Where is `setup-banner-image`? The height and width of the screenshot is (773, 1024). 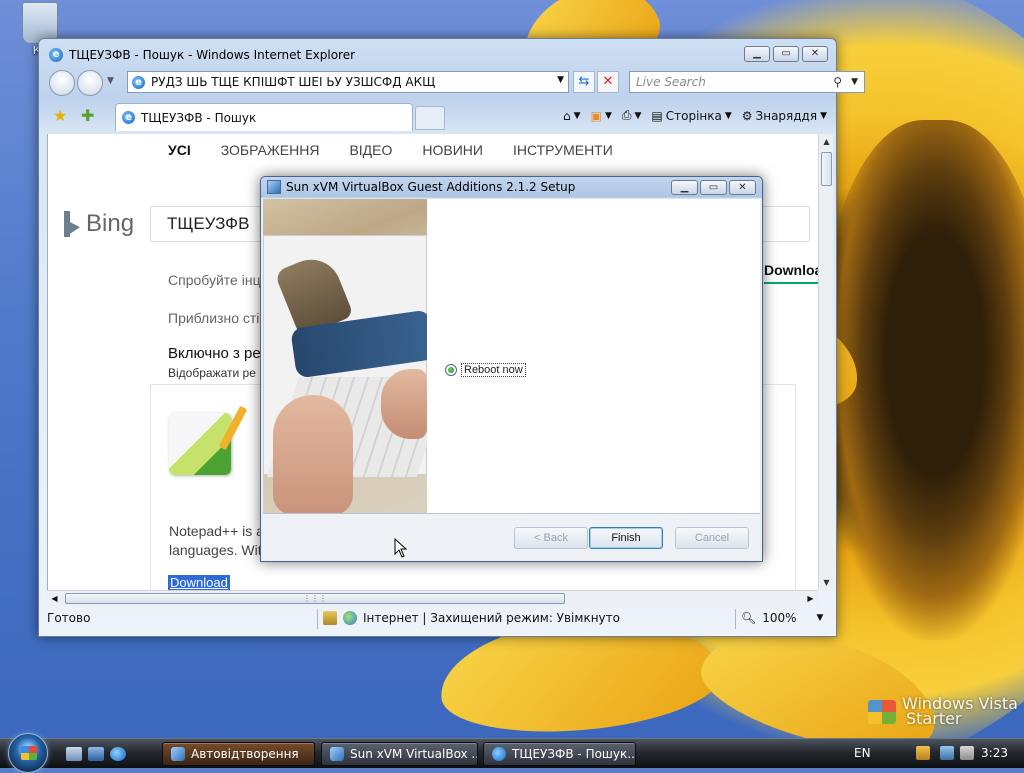 setup-banner-image is located at coordinates (345, 356).